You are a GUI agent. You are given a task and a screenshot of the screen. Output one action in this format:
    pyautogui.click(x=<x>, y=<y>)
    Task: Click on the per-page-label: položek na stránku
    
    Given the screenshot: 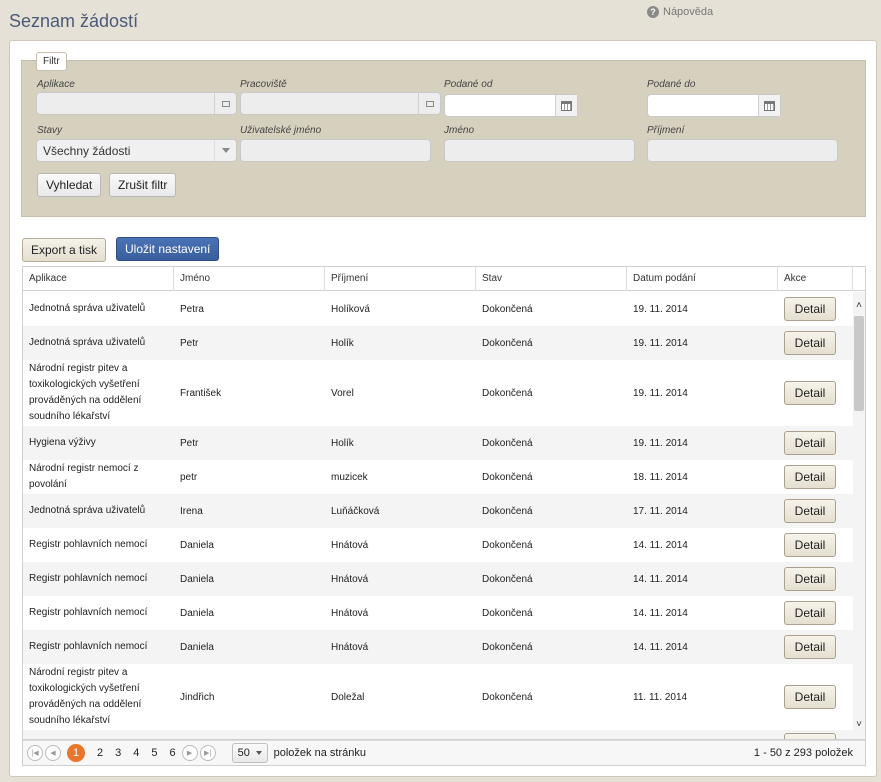 What is the action you would take?
    pyautogui.click(x=319, y=753)
    